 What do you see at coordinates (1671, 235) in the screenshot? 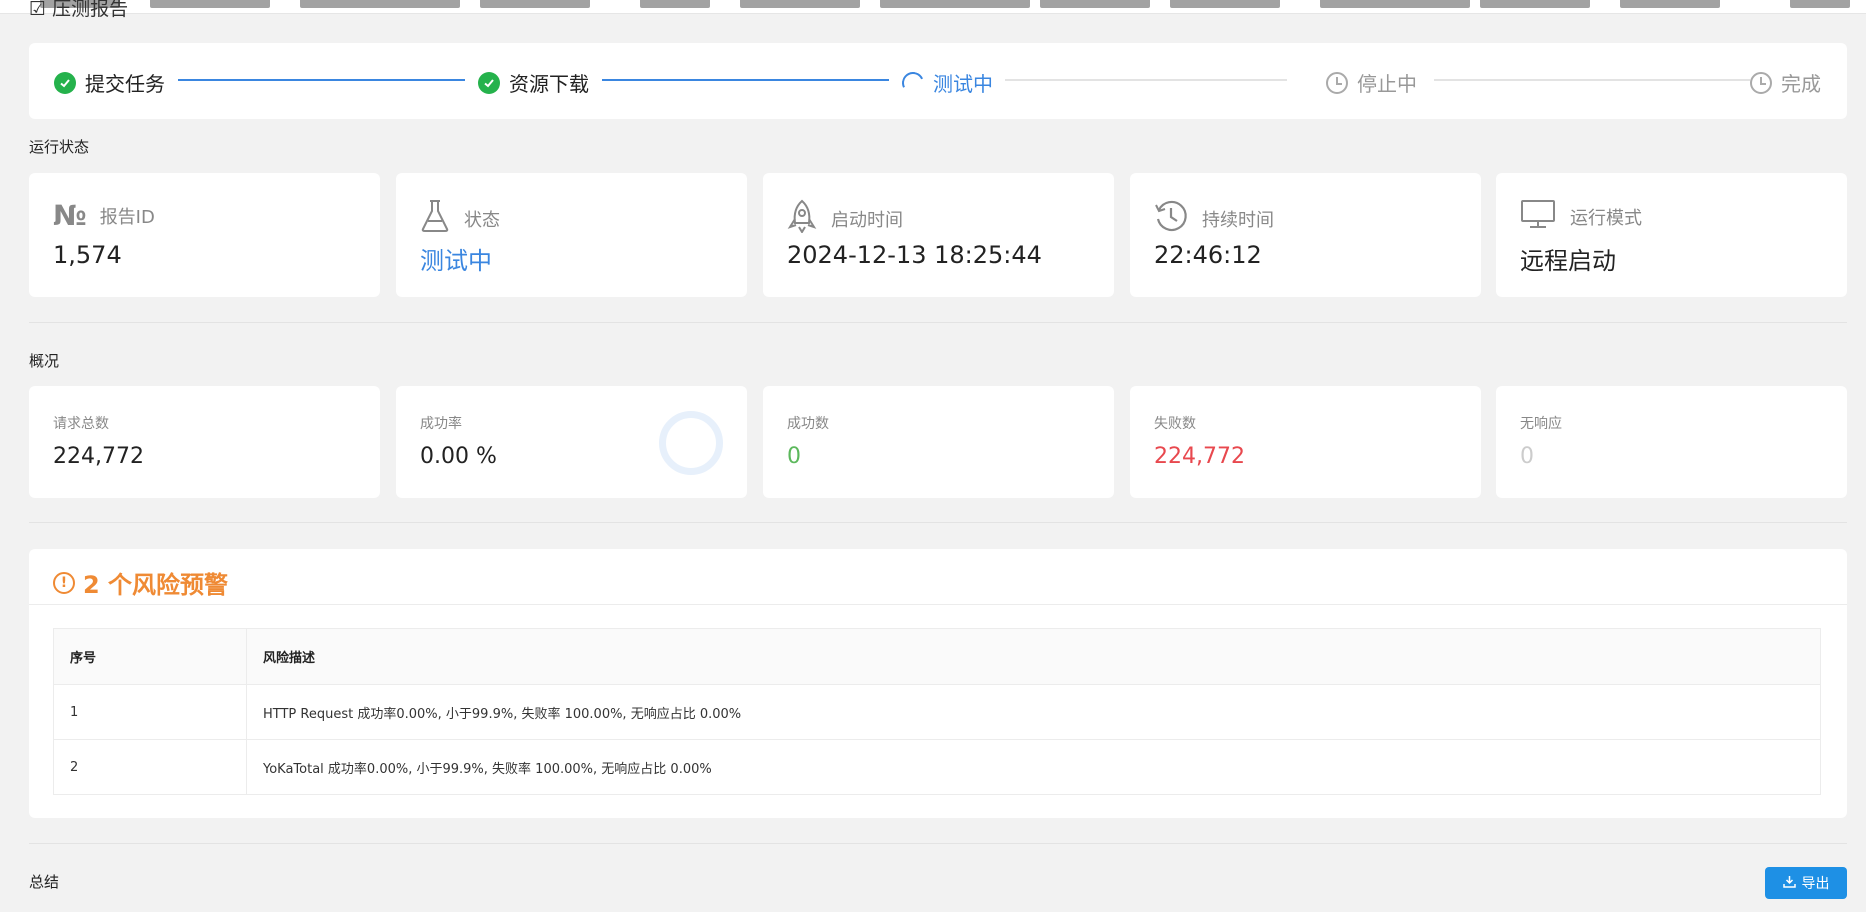
I see `run-mode-card: 运行模式 远程启动` at bounding box center [1671, 235].